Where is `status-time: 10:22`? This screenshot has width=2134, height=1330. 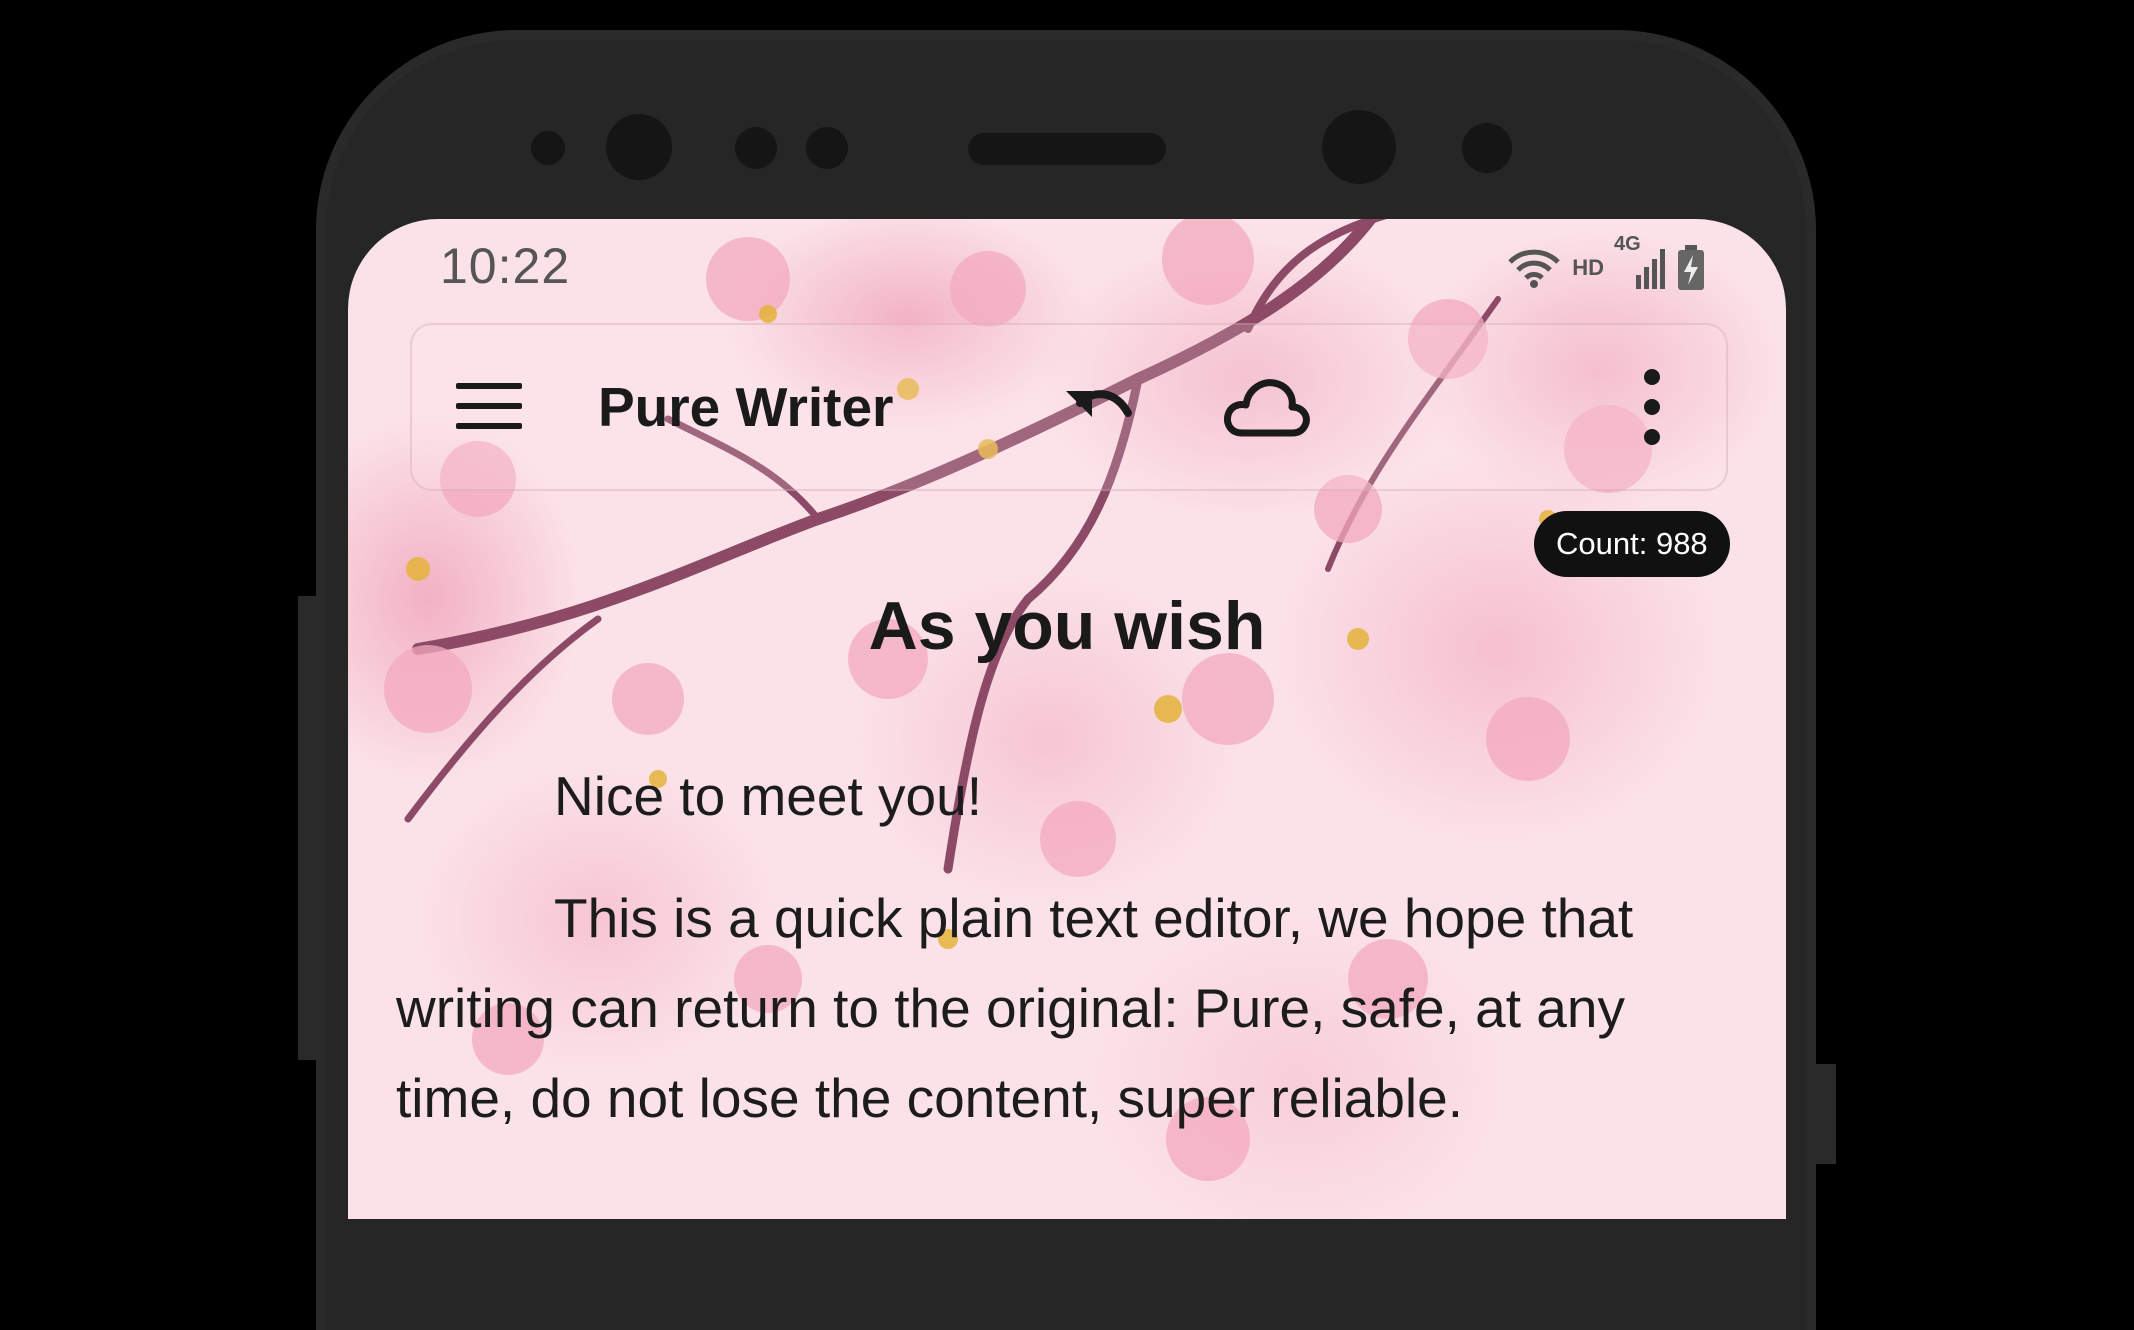
status-time: 10:22 is located at coordinates (505, 266).